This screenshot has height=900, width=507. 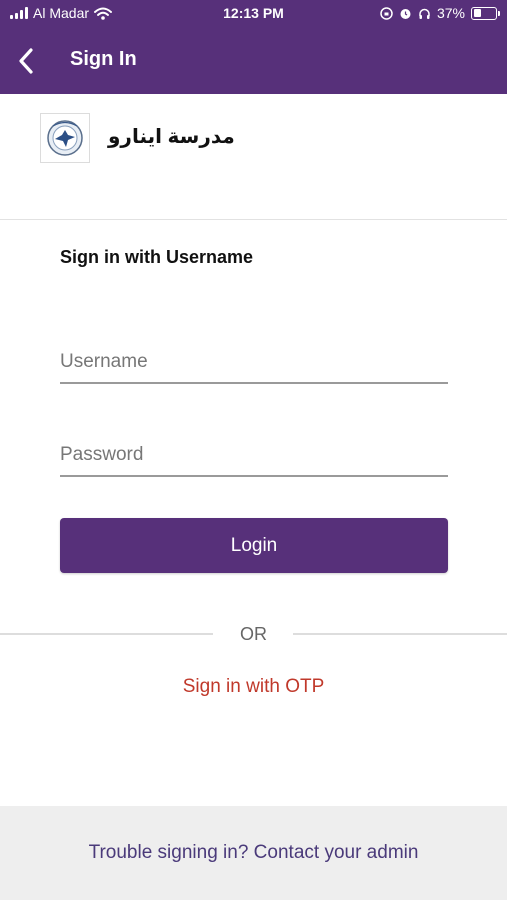 I want to click on footer: Trouble signing in? Contact your admin, so click(x=253, y=853).